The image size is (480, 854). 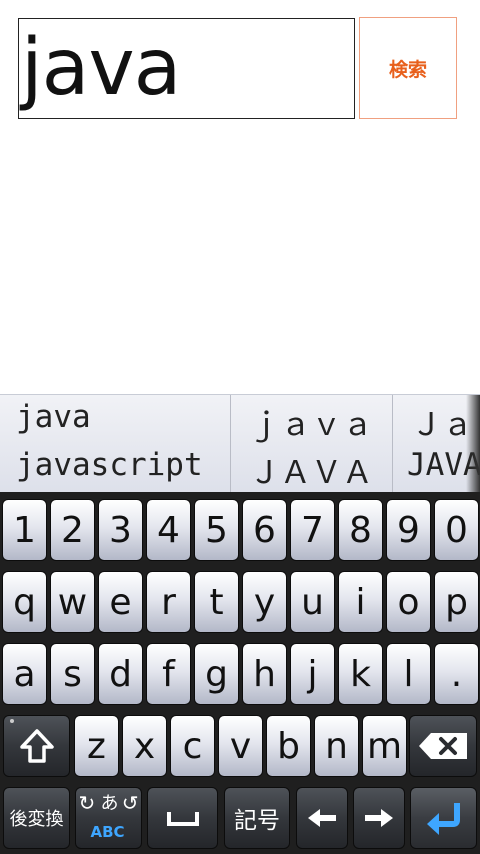 What do you see at coordinates (192, 746) in the screenshot?
I see `key-c: c` at bounding box center [192, 746].